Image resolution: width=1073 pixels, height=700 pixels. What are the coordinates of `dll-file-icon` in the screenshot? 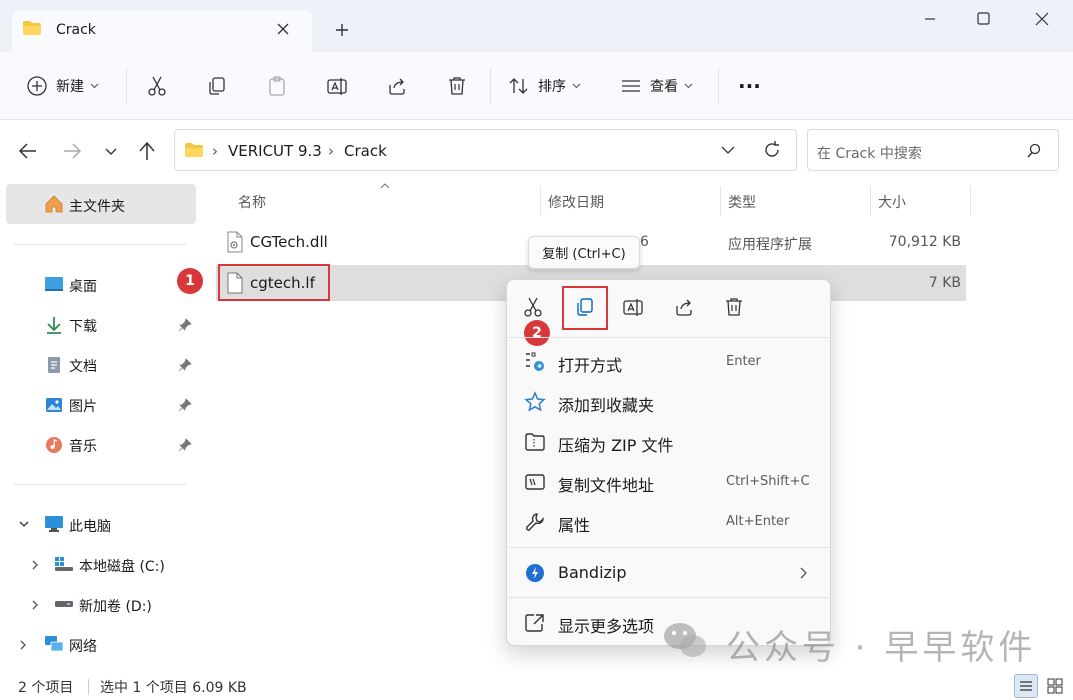 It's located at (235, 242).